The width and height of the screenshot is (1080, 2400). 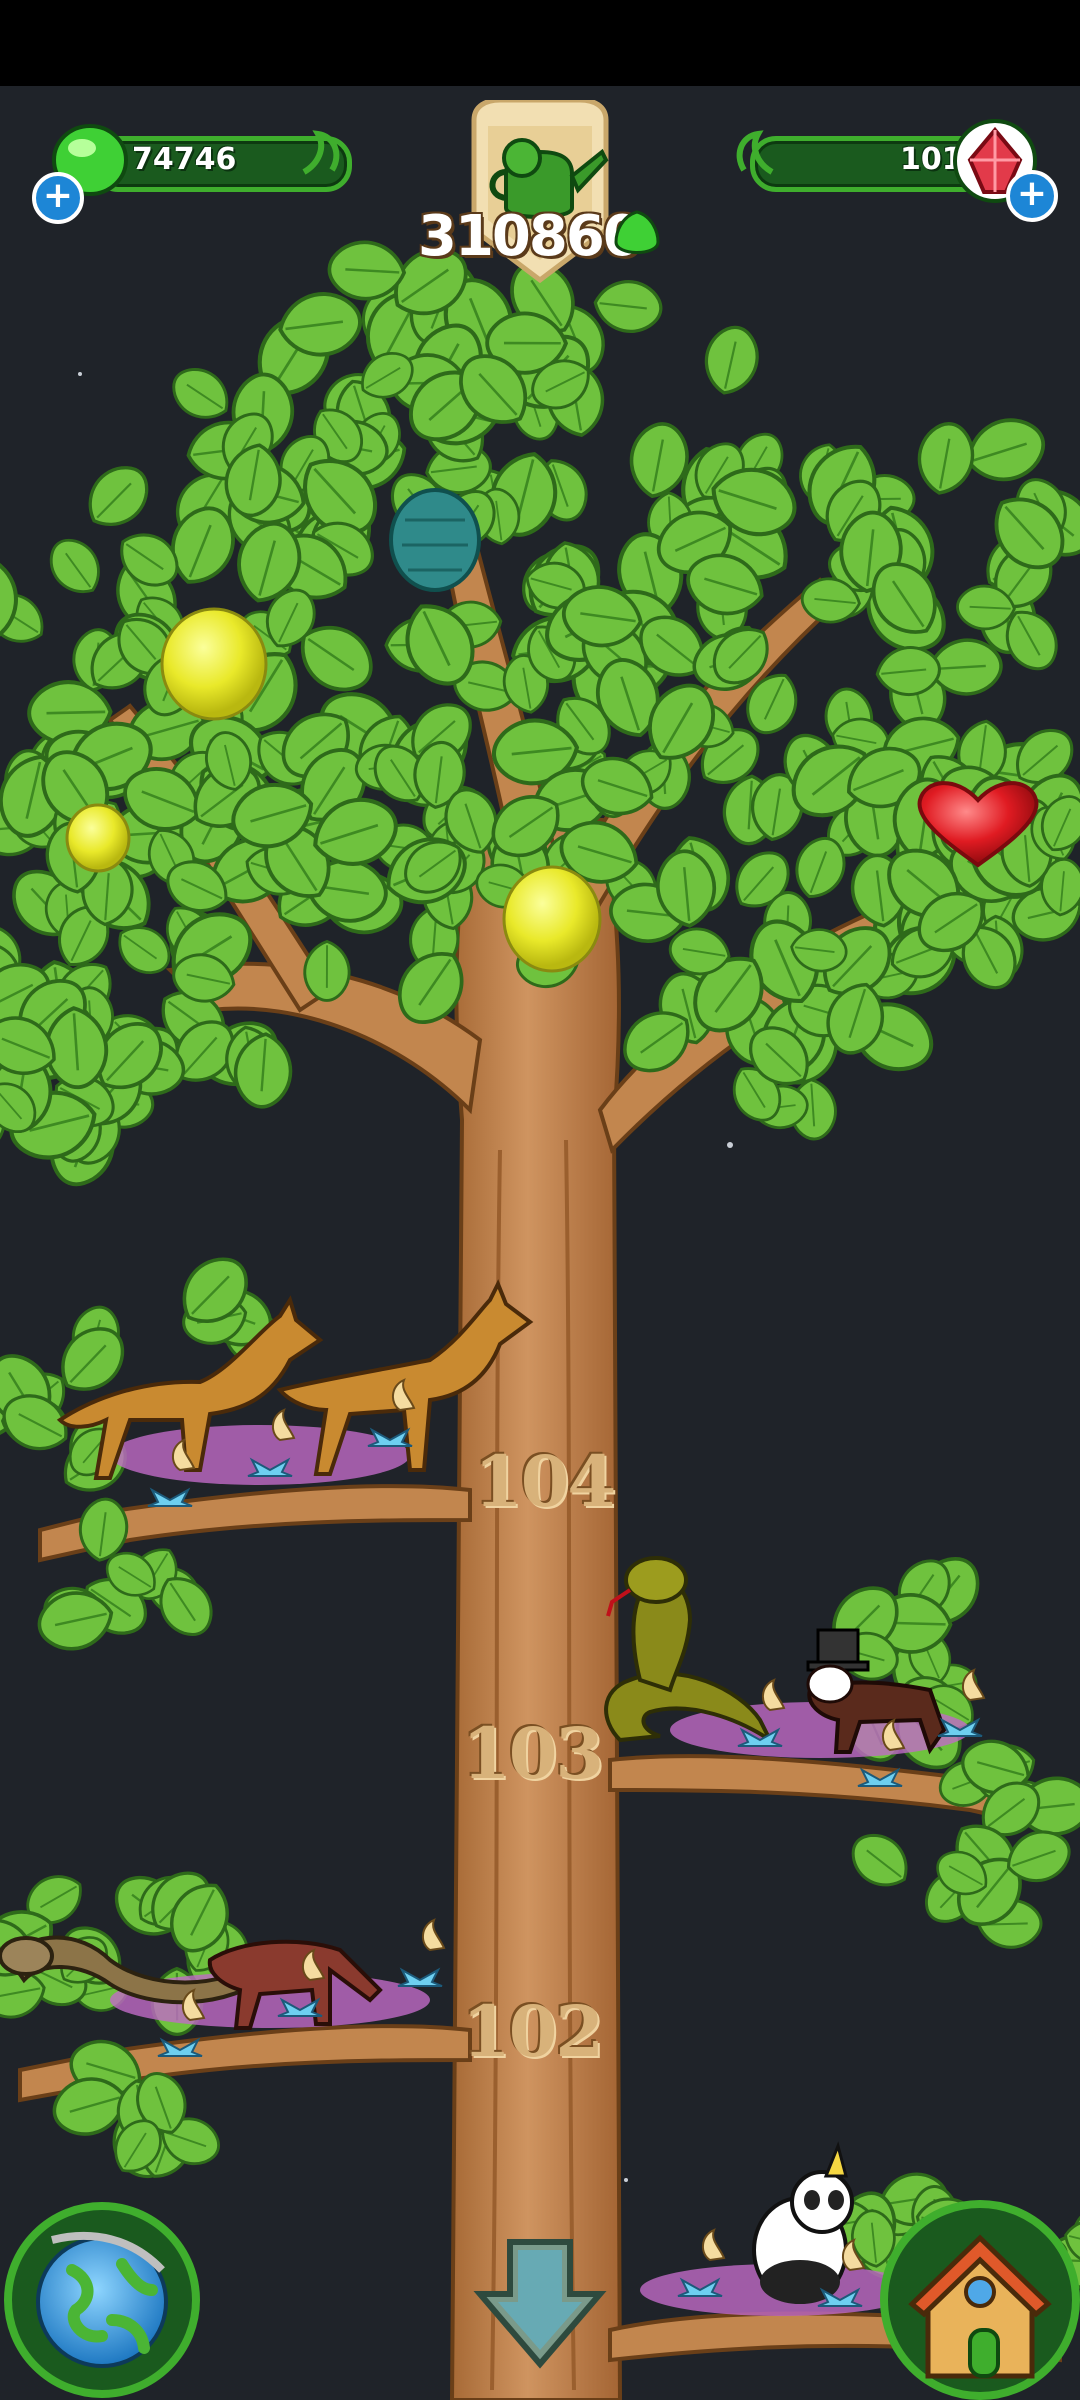 I want to click on home-button, so click(x=980, y=2300).